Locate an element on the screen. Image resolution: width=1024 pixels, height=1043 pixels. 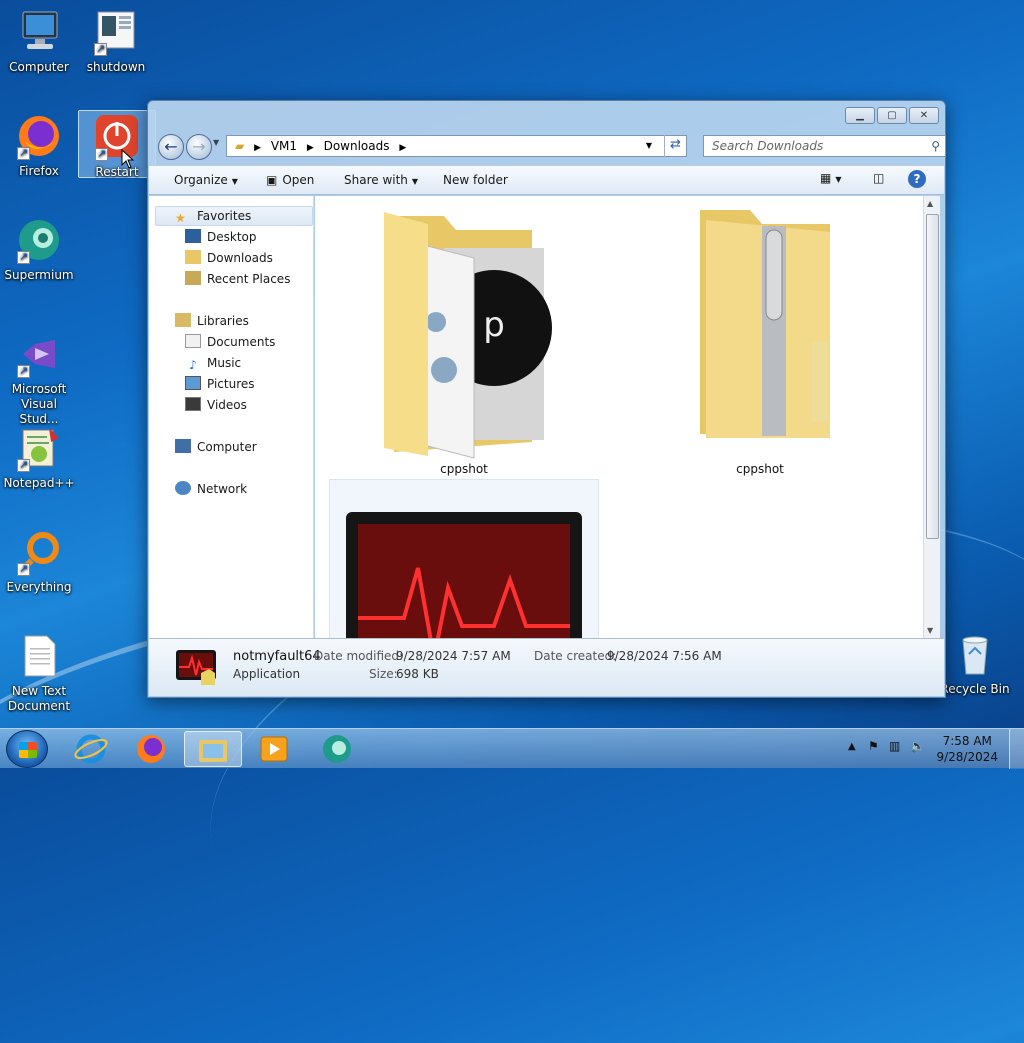
search-icon: ⚲ is located at coordinates (935, 146).